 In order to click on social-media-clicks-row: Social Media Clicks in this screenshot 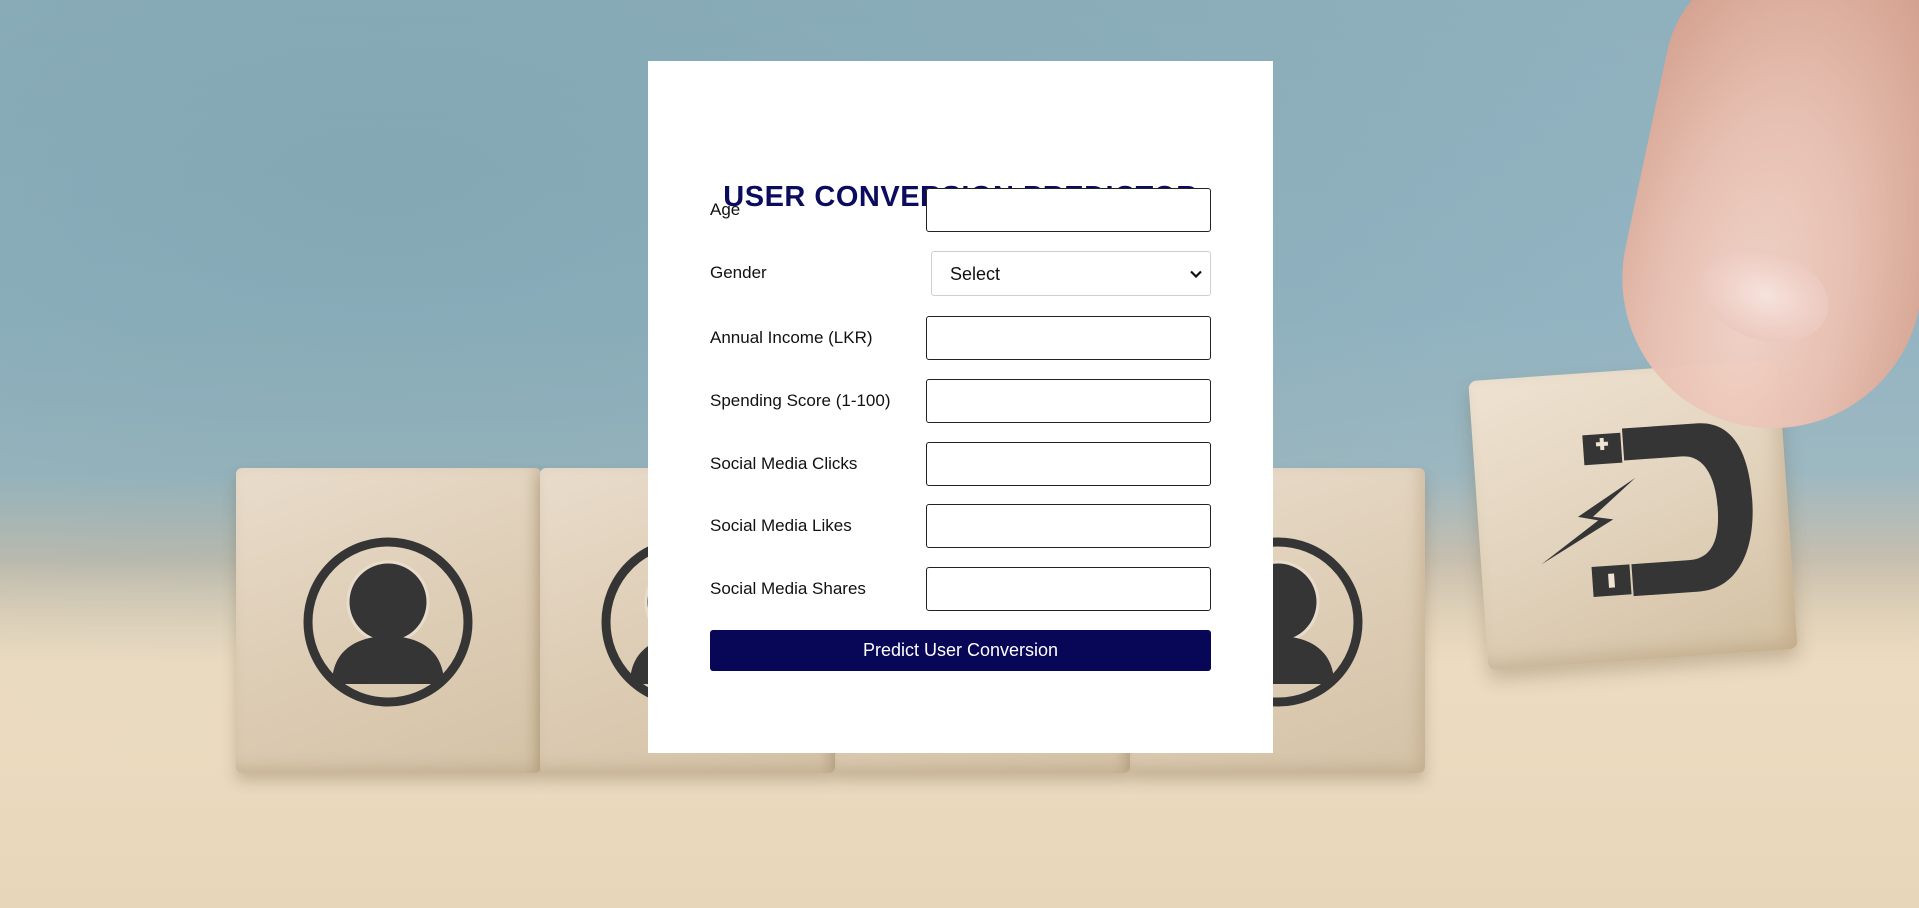, I will do `click(960, 464)`.